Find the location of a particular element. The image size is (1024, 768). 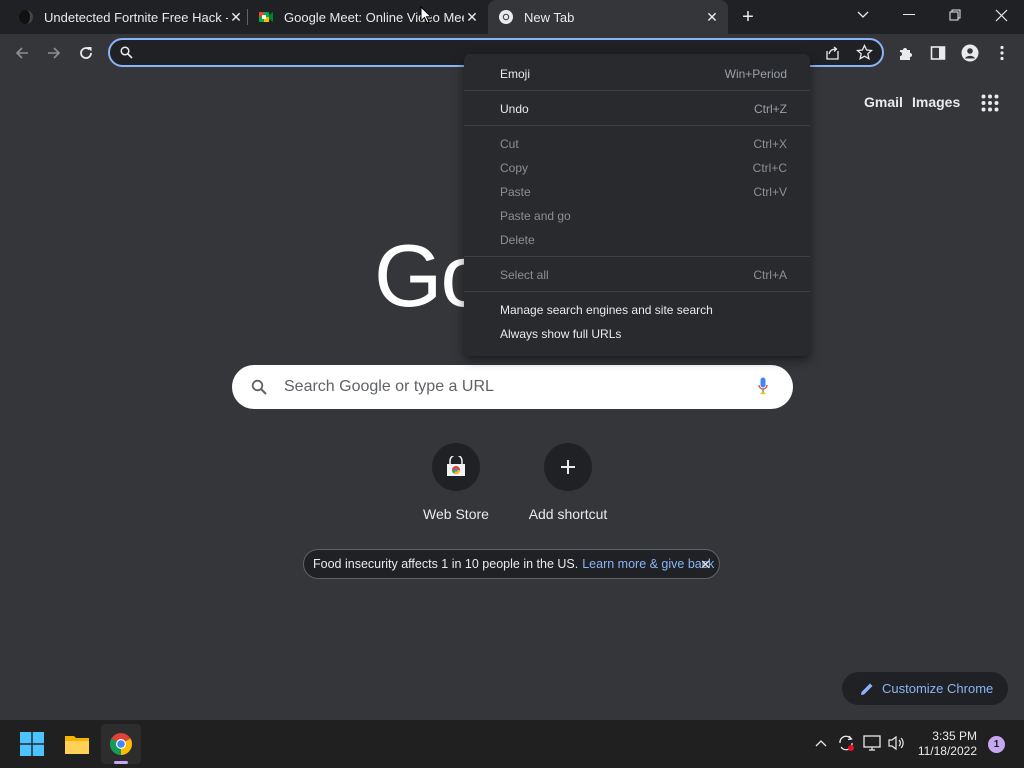

menu-item-label: Always show full URLs is located at coordinates (561, 334).